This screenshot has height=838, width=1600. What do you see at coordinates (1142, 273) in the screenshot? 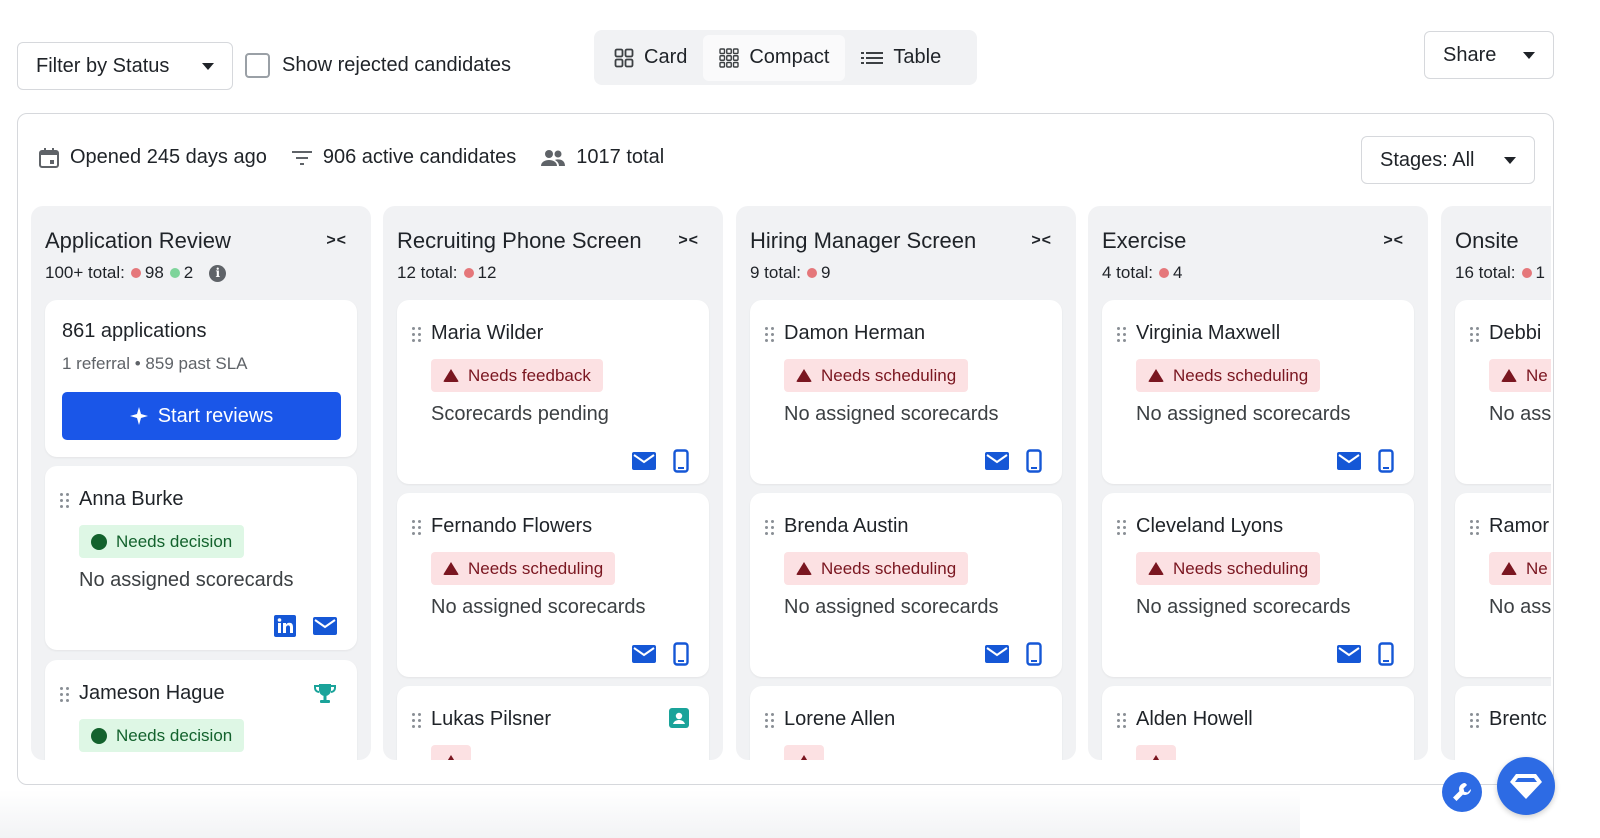
I see `stage-counts: 4 total: 4` at bounding box center [1142, 273].